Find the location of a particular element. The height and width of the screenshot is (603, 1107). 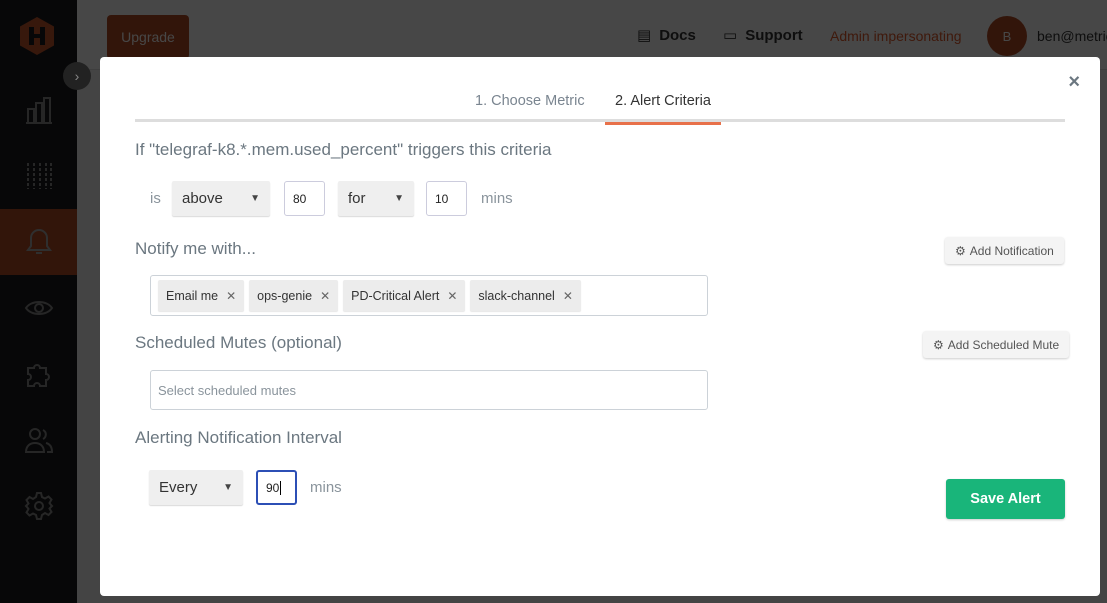

add-notification-button: ⚙ Add Notification is located at coordinates (1004, 250).